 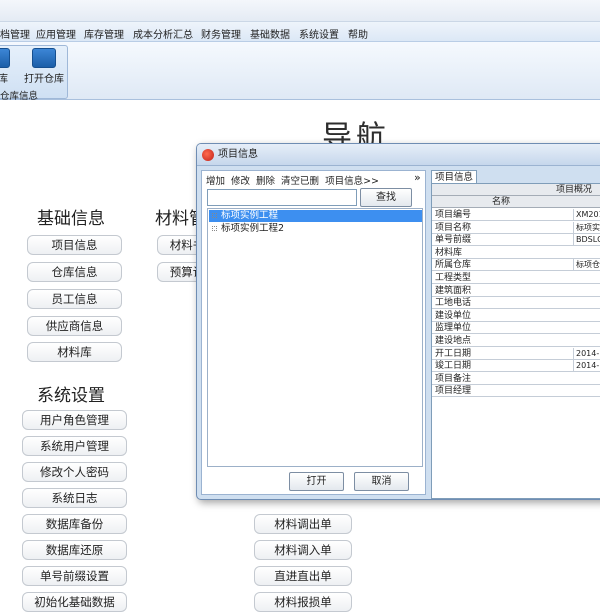 I want to click on property-name: 开工日期, so click(x=453, y=353).